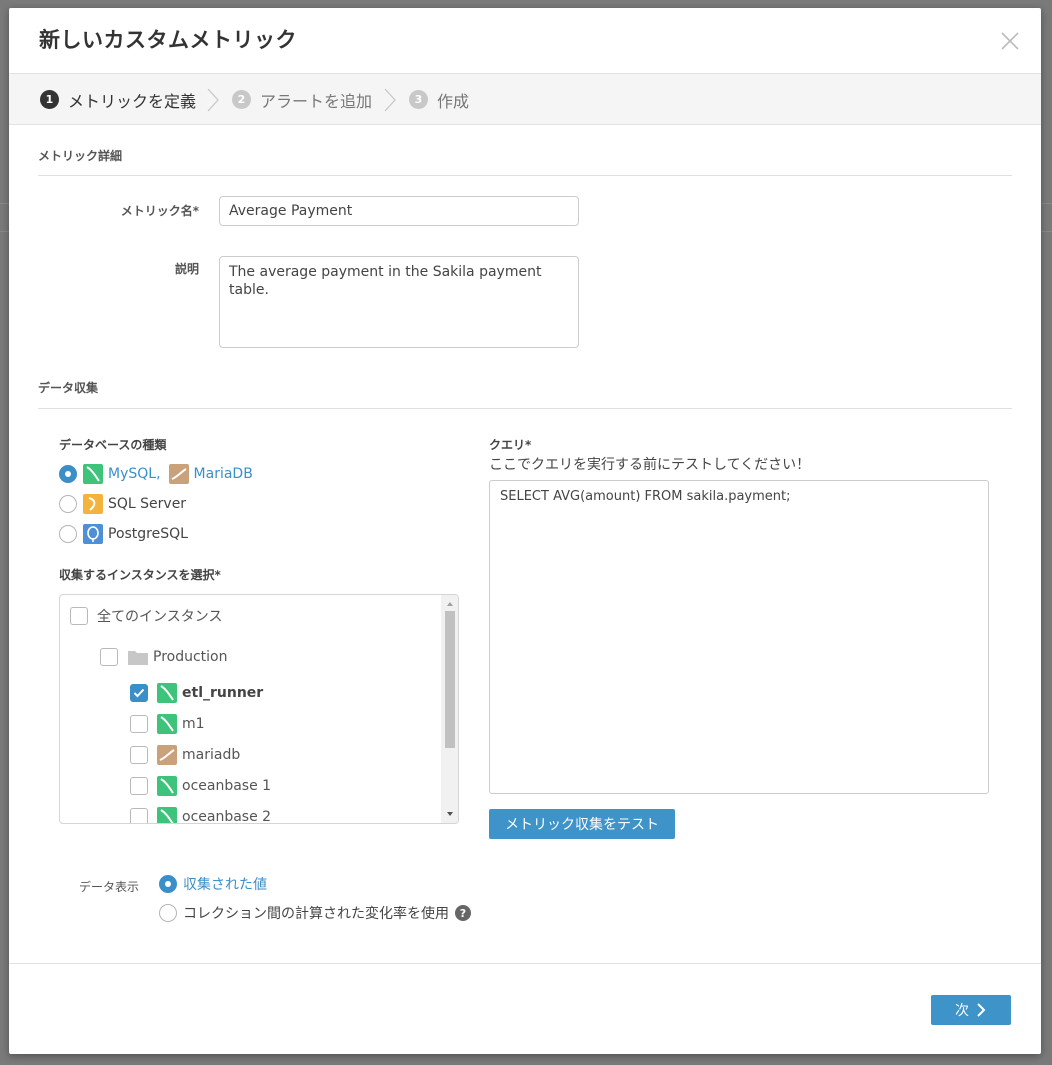 The height and width of the screenshot is (1065, 1052). I want to click on step-number: 3, so click(418, 99).